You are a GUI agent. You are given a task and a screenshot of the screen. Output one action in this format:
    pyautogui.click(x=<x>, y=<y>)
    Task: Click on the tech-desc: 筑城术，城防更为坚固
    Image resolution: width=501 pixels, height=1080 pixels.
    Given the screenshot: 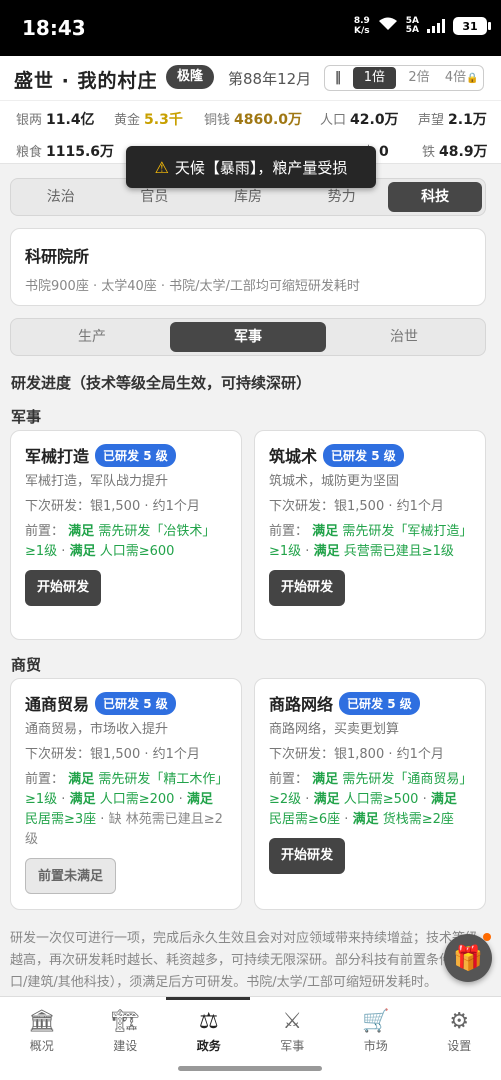 What is the action you would take?
    pyautogui.click(x=334, y=481)
    